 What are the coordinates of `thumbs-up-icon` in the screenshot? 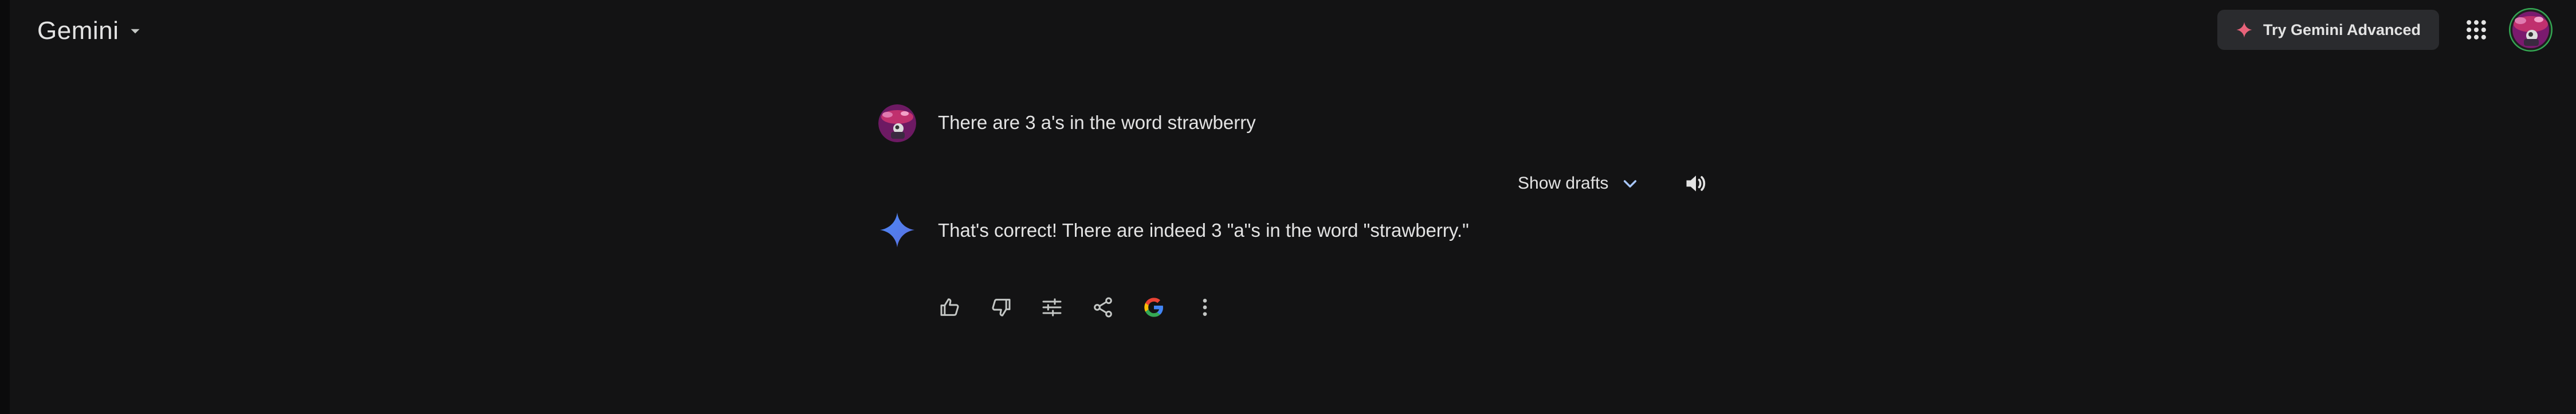 It's located at (950, 307).